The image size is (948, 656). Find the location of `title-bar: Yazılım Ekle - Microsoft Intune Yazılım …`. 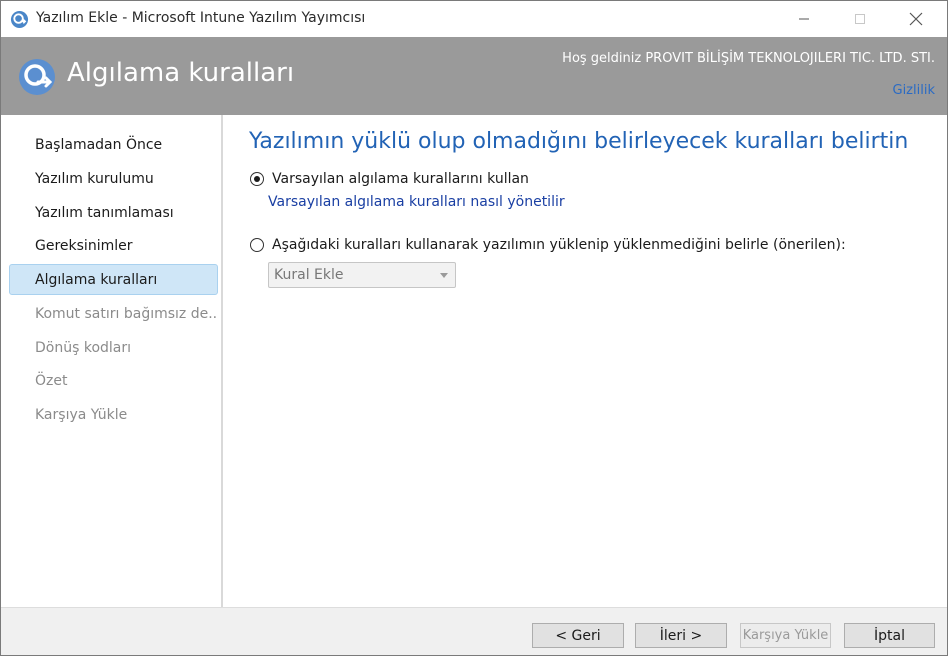

title-bar: Yazılım Ekle - Microsoft Intune Yazılım … is located at coordinates (474, 19).